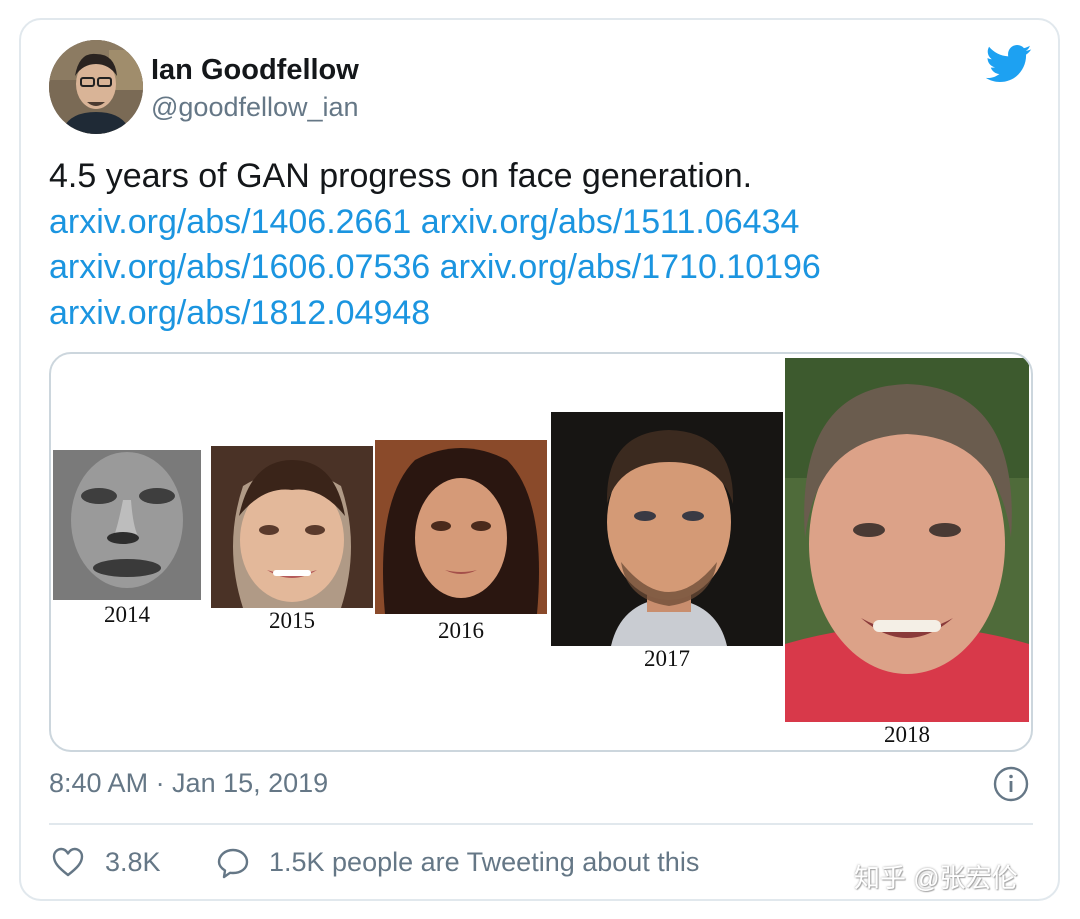  I want to click on face-2014-image, so click(127, 525).